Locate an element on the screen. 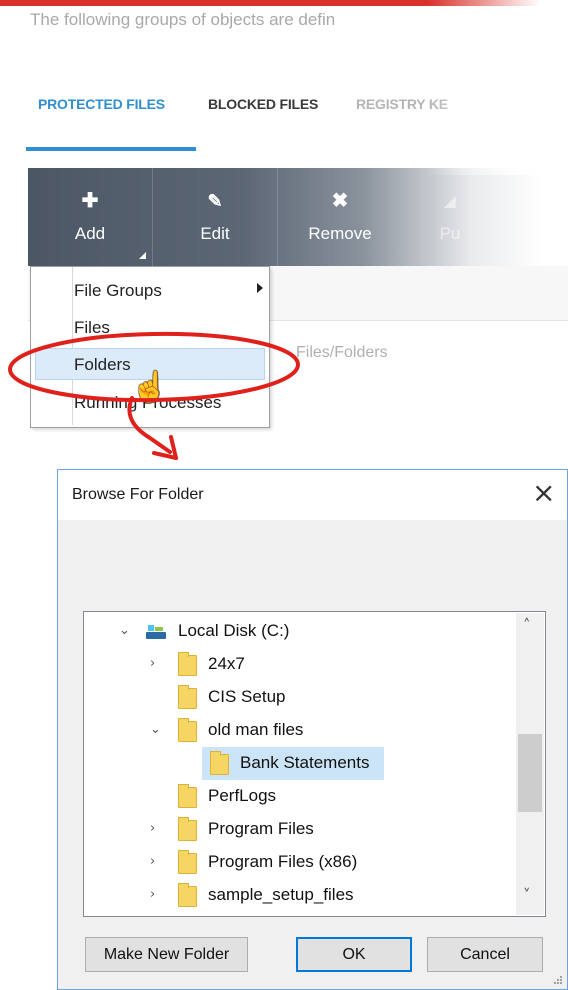 This screenshot has height=990, width=568. dialog-title: Browse For Folder is located at coordinates (138, 494).